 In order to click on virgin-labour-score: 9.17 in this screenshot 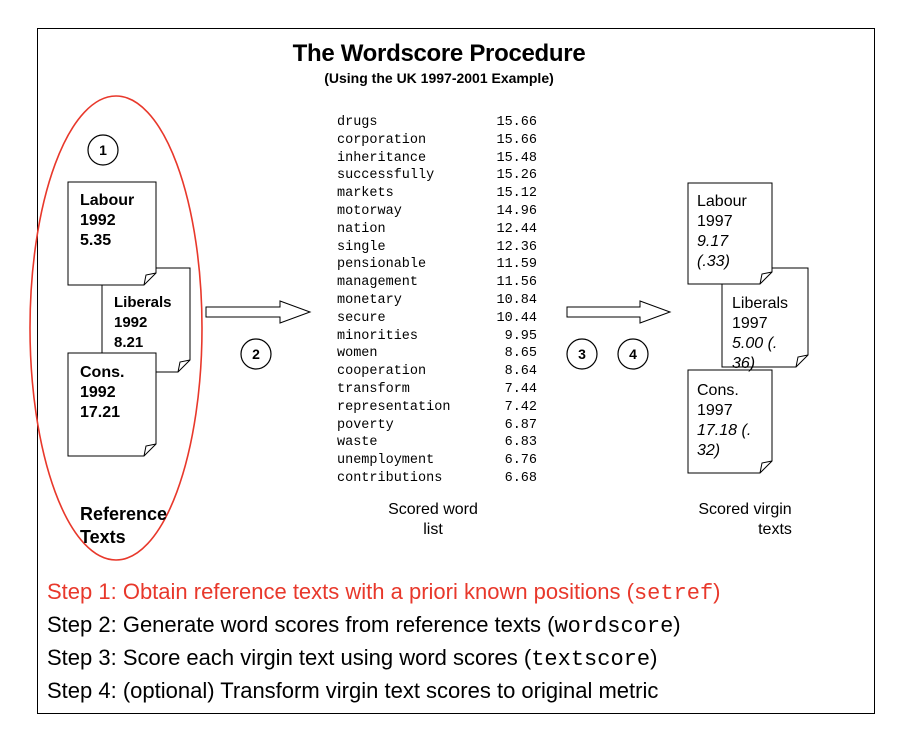, I will do `click(713, 241)`.